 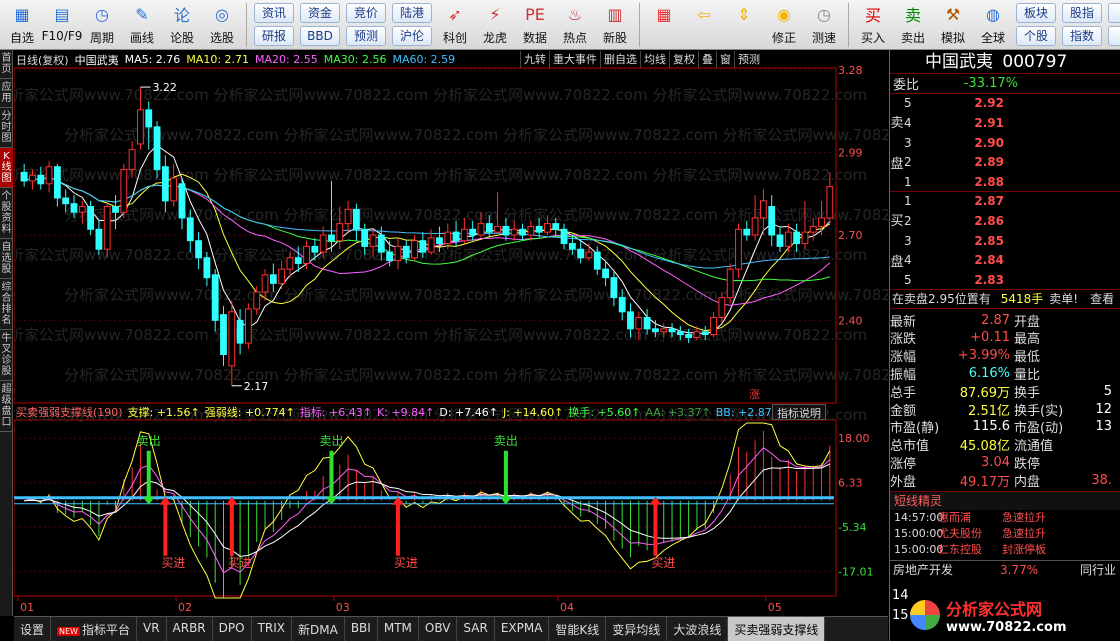 I want to click on chart-tool-1: 重大事件, so click(x=574, y=59).